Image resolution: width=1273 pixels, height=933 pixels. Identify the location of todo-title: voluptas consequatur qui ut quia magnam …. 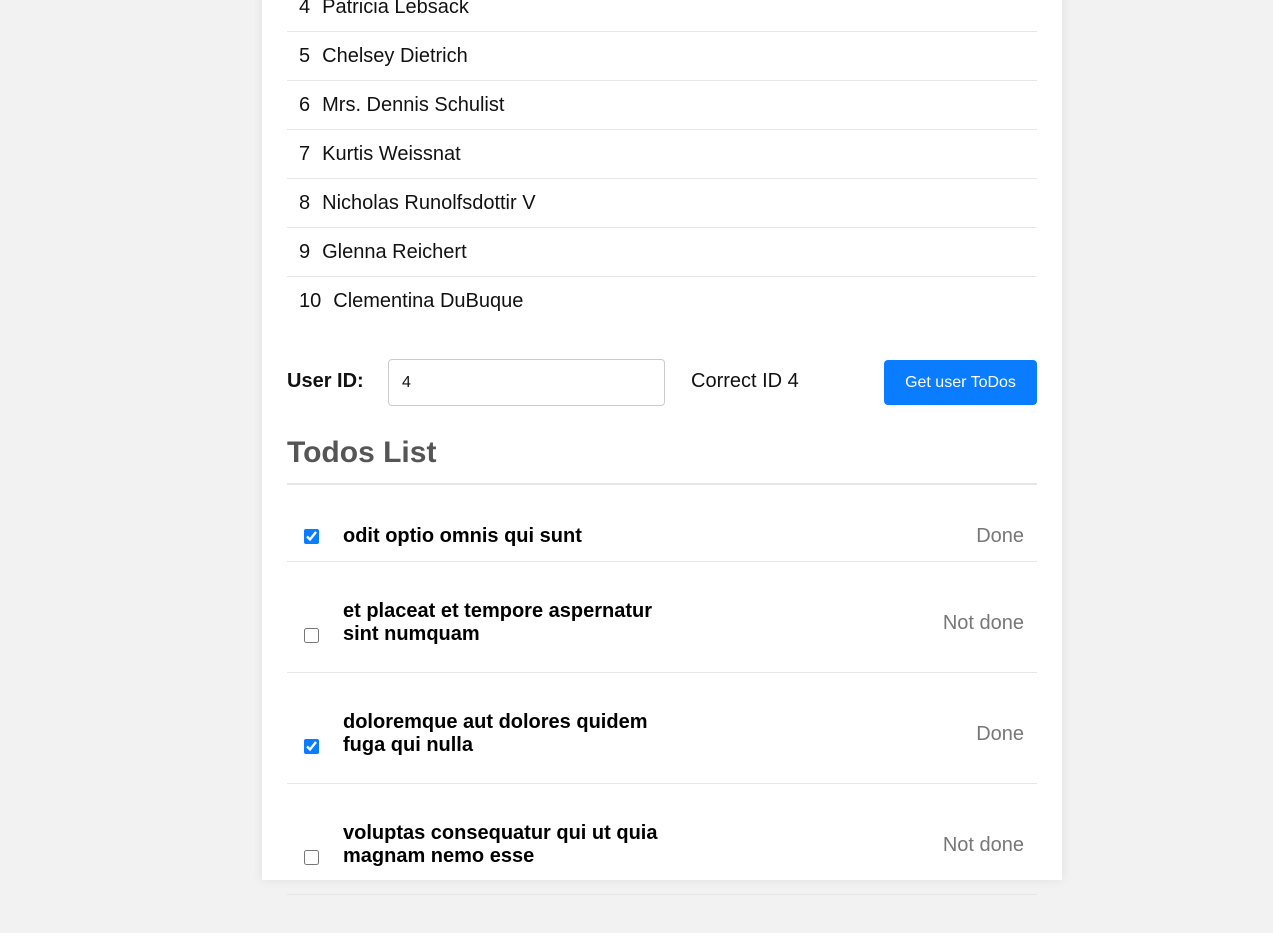
(500, 844).